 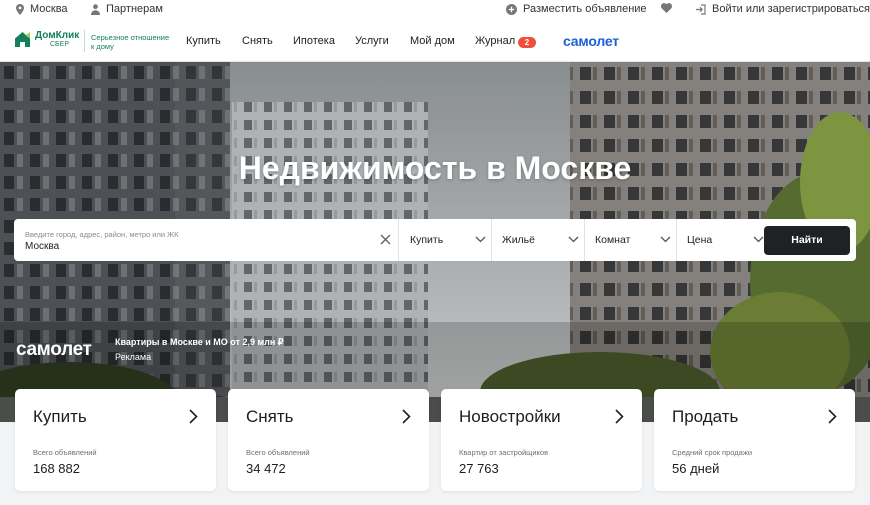 I want to click on nav-link-rent: Снять, so click(x=257, y=41).